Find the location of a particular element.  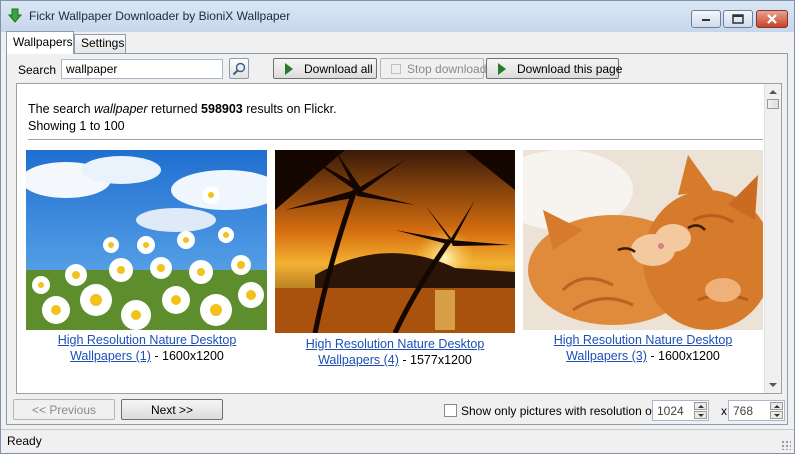

status-bar: Ready is located at coordinates (397, 441).